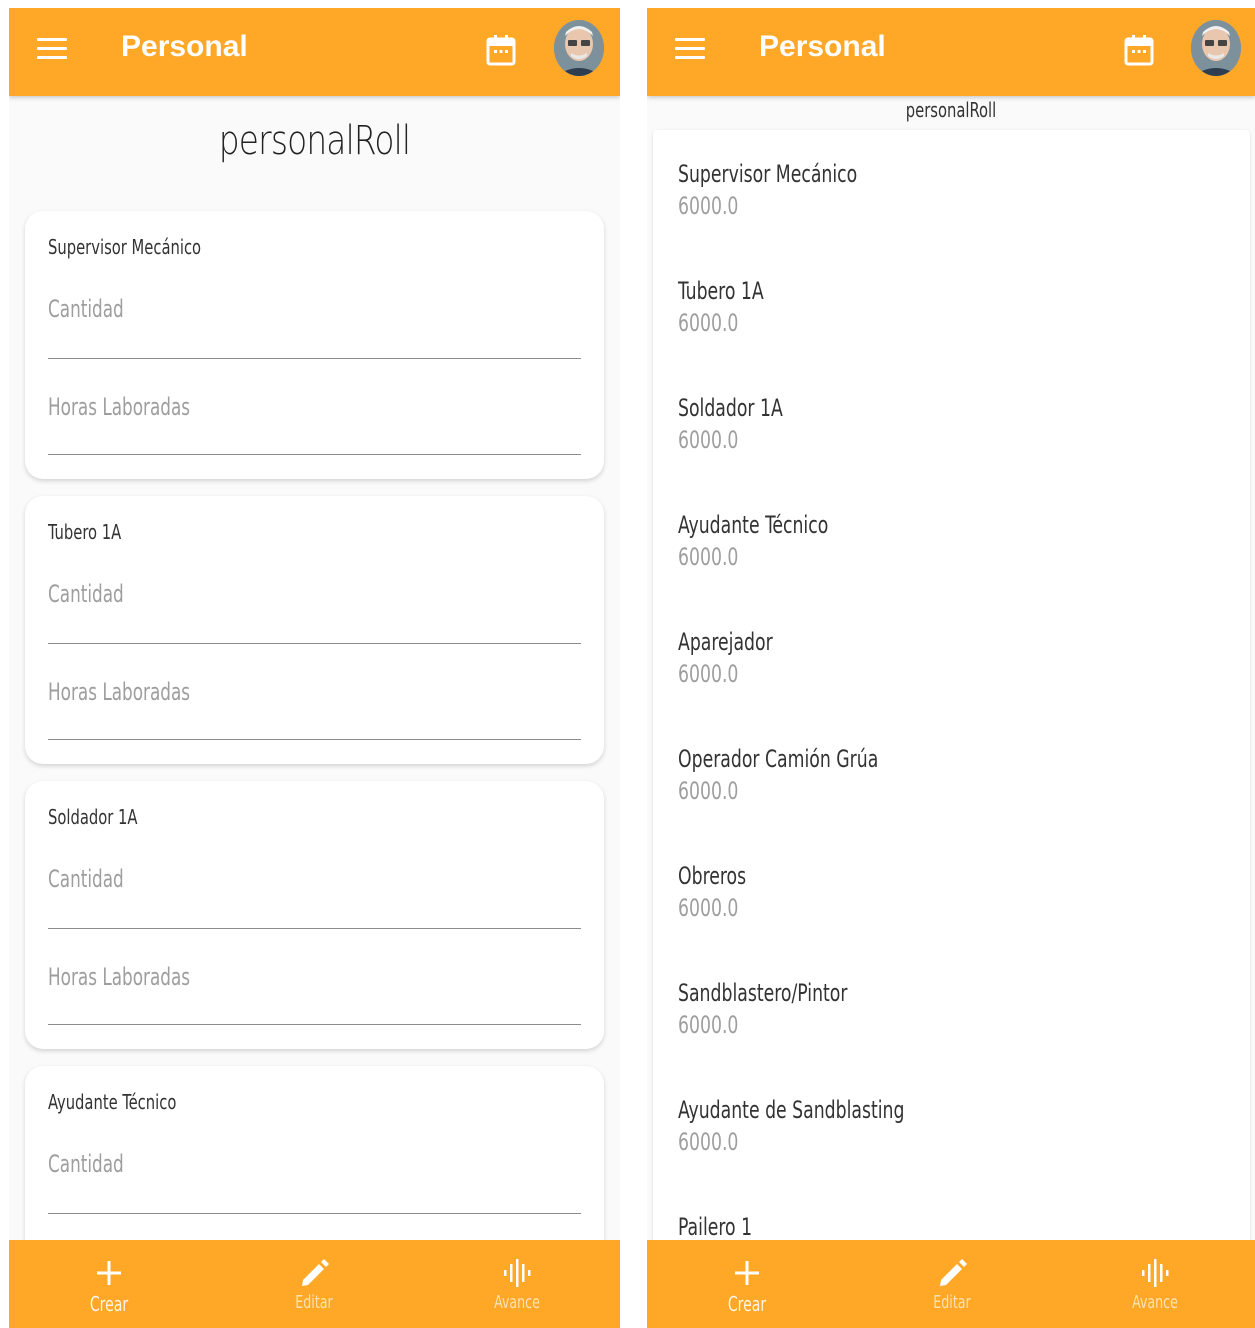 The height and width of the screenshot is (1328, 1255). What do you see at coordinates (763, 993) in the screenshot?
I see `item-title: Sandblastero/Pintor` at bounding box center [763, 993].